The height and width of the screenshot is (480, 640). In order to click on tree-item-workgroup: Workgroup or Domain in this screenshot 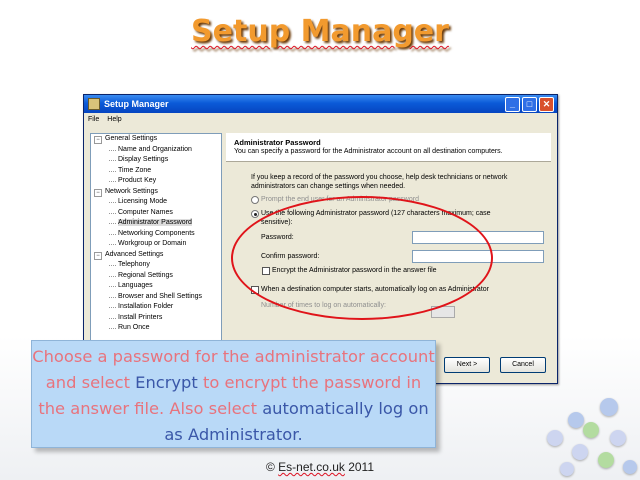, I will do `click(156, 244)`.